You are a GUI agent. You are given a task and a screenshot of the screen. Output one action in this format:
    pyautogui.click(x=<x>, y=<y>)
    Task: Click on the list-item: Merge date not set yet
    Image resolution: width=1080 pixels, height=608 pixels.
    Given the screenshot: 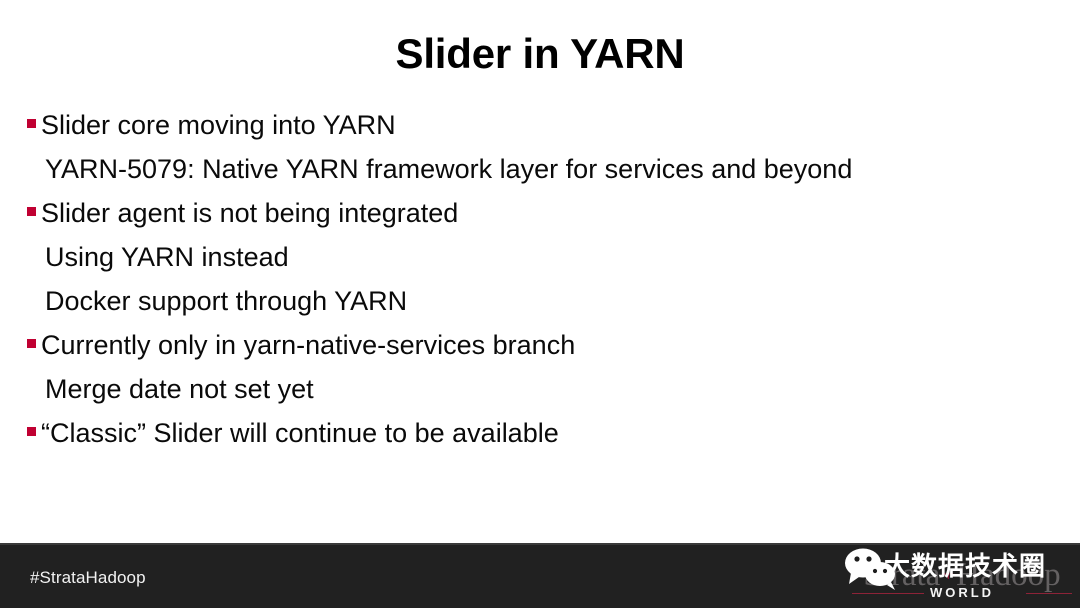 What is the action you would take?
    pyautogui.click(x=526, y=387)
    